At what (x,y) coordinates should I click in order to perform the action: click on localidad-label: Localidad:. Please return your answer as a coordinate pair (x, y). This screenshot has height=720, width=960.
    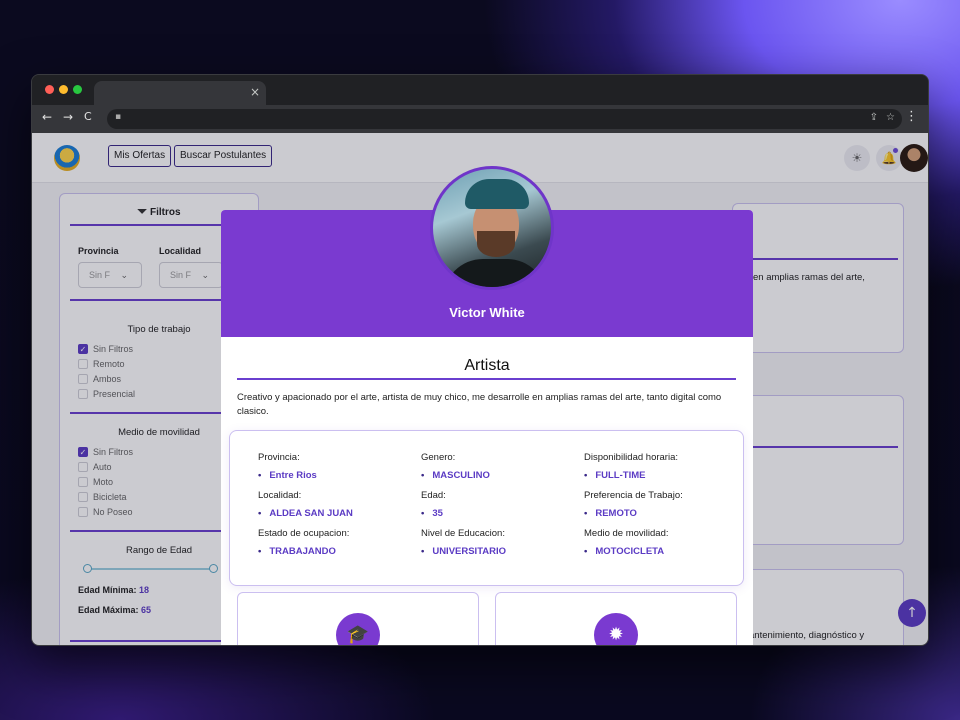
    Looking at the image, I should click on (280, 495).